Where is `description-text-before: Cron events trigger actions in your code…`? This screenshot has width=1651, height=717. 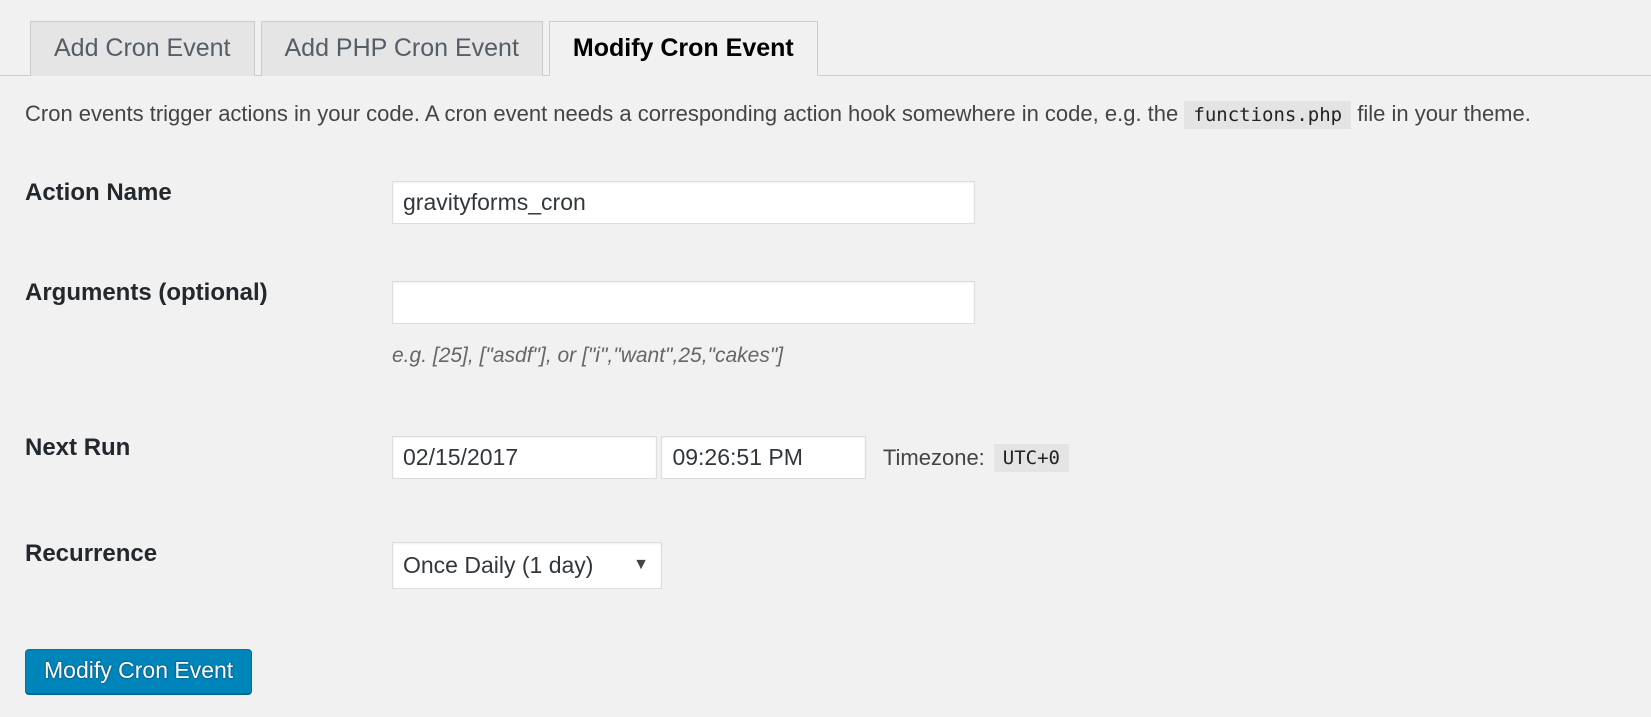
description-text-before: Cron events trigger actions in your code… is located at coordinates (602, 113).